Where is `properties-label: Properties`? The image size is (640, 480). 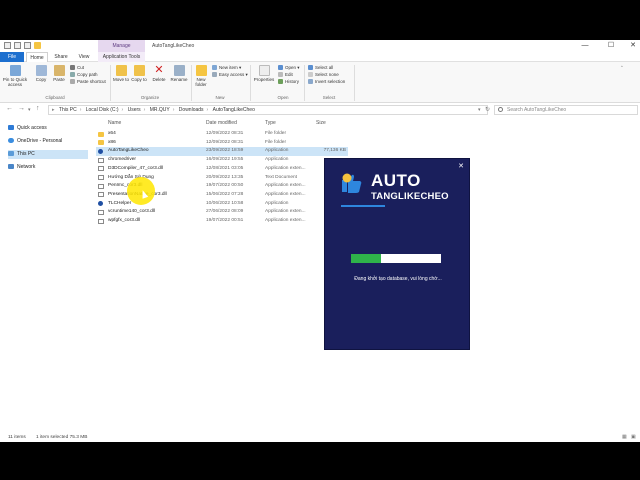
properties-label: Properties is located at coordinates (264, 79).